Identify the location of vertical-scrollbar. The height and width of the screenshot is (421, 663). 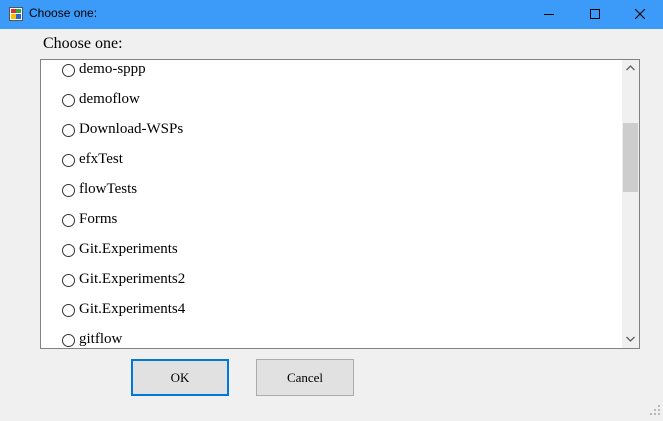
(630, 204).